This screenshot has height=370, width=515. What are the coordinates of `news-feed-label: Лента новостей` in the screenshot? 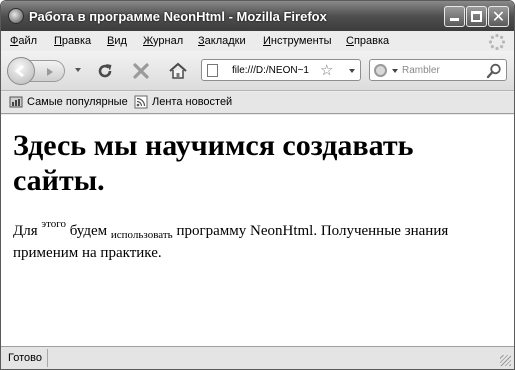 It's located at (192, 102).